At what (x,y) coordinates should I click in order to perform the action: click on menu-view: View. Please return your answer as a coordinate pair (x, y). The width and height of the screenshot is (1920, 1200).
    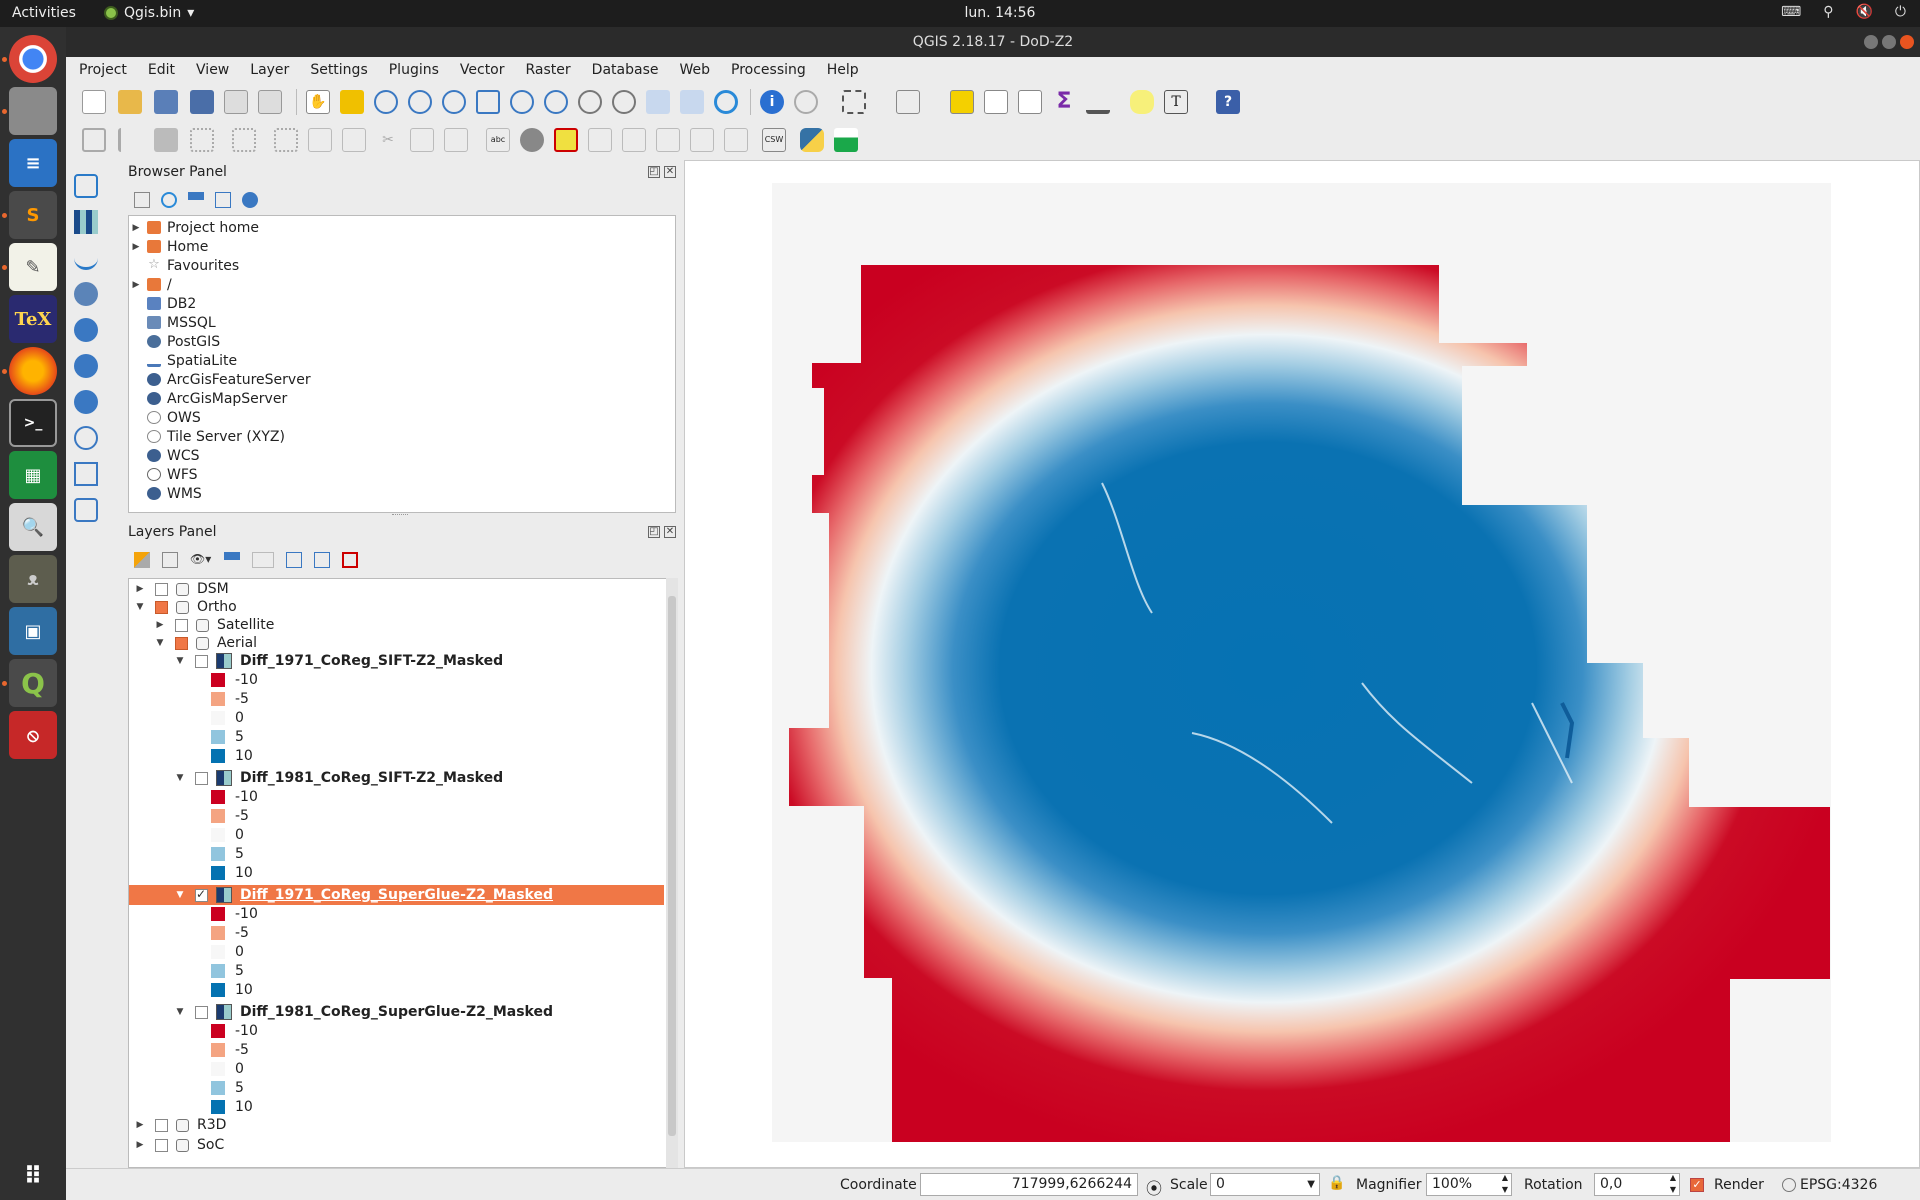
    Looking at the image, I should click on (210, 70).